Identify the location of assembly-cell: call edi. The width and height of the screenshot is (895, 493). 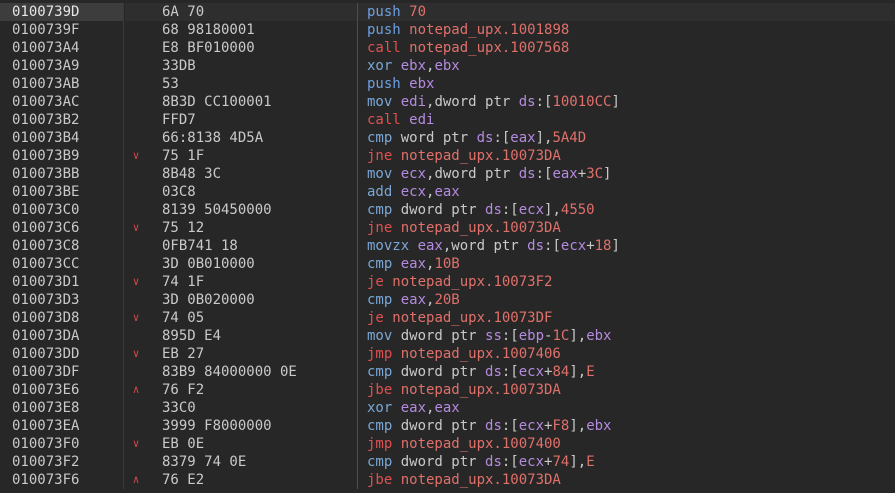
(400, 120).